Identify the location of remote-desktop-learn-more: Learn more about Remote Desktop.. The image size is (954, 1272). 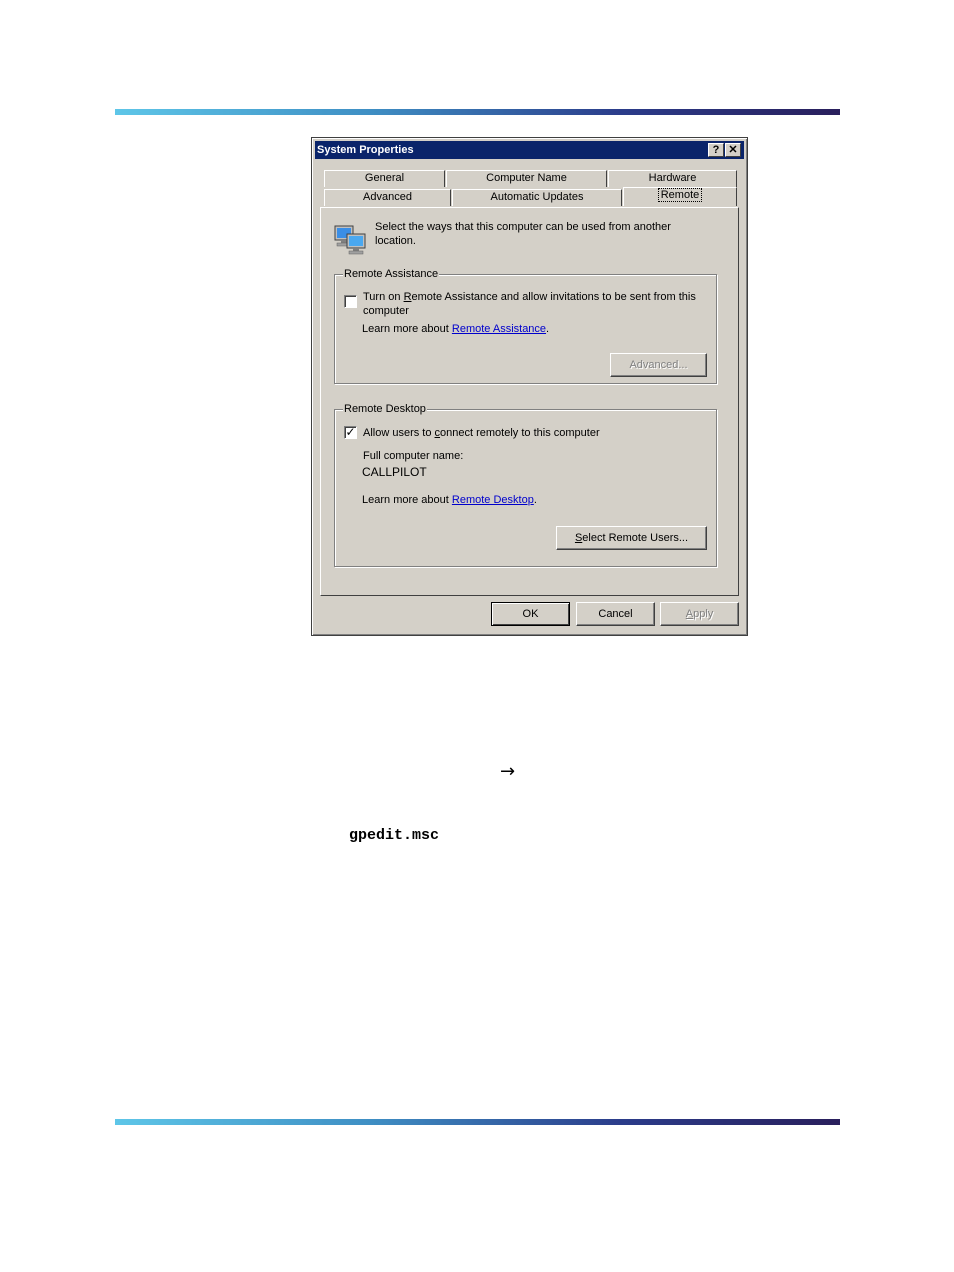
(449, 500).